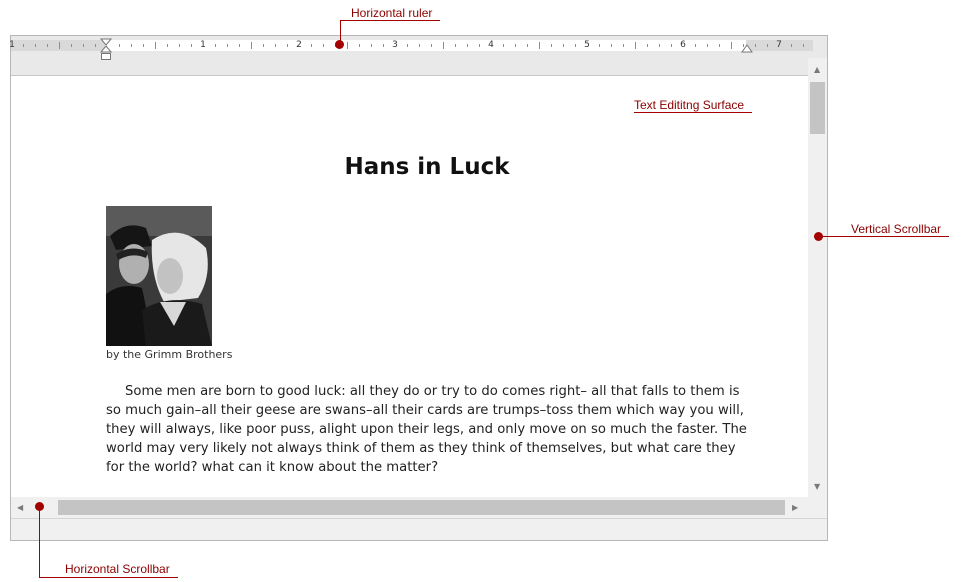 The height and width of the screenshot is (582, 962). What do you see at coordinates (689, 105) in the screenshot?
I see `callout-text-surface: Text Edititng Surface` at bounding box center [689, 105].